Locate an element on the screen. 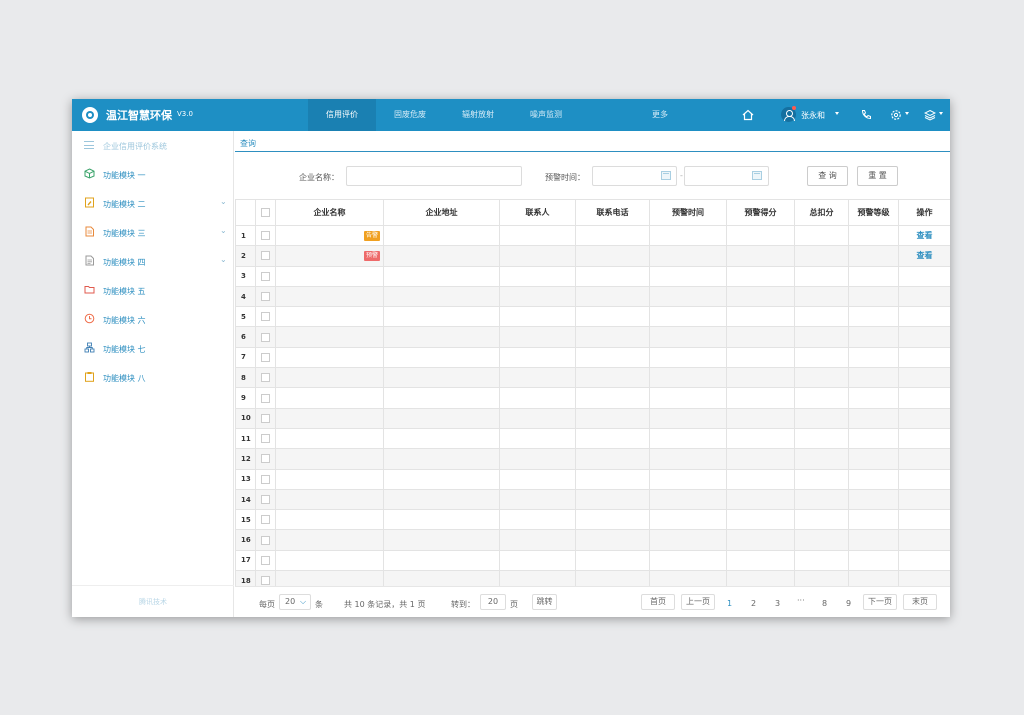 The image size is (1024, 715). column-header: 企业名称 is located at coordinates (329, 212).